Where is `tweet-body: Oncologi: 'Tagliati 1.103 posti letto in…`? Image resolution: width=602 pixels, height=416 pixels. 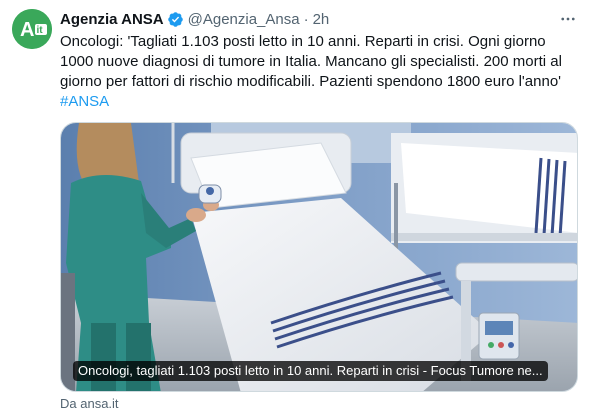 tweet-body: Oncologi: 'Tagliati 1.103 posti letto in… is located at coordinates (311, 61).